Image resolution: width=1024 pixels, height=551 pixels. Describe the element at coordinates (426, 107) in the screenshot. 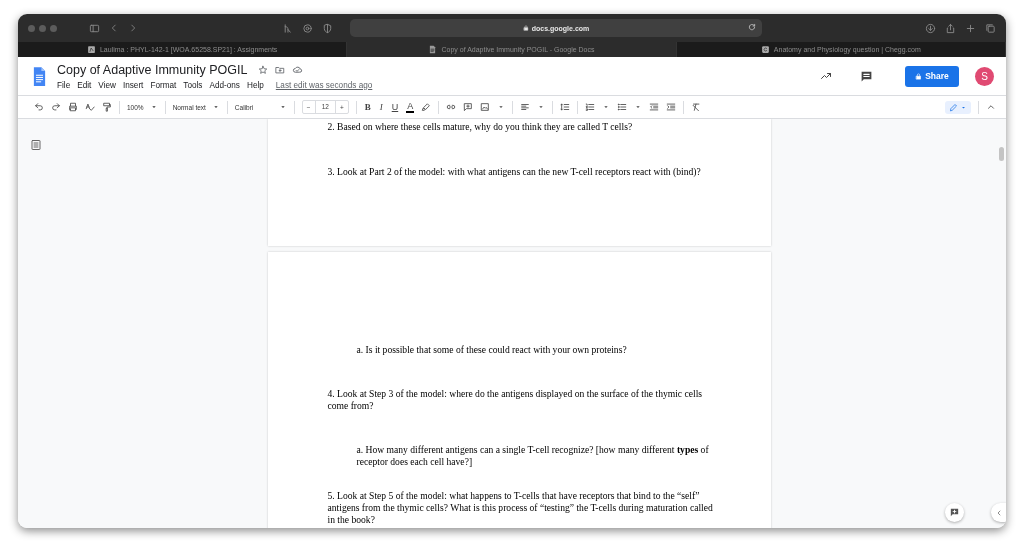

I see `highlighter-icon` at that location.